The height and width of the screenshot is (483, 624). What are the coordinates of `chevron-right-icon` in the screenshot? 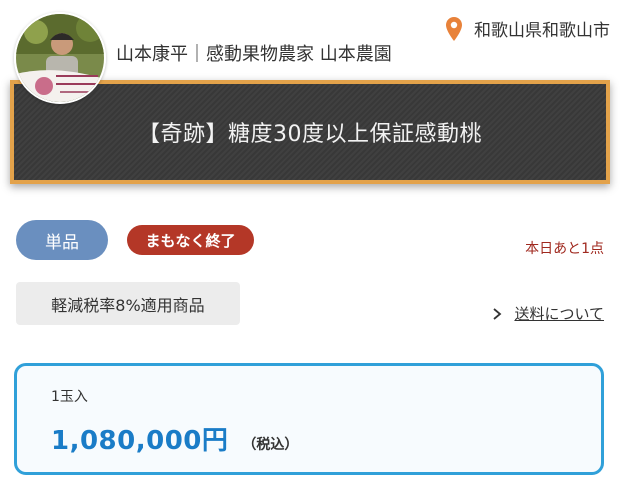 It's located at (497, 313).